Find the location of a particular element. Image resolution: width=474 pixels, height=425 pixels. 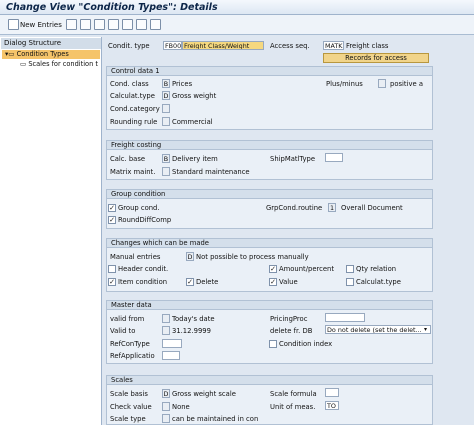

matrix-maint-field is located at coordinates (166, 171).